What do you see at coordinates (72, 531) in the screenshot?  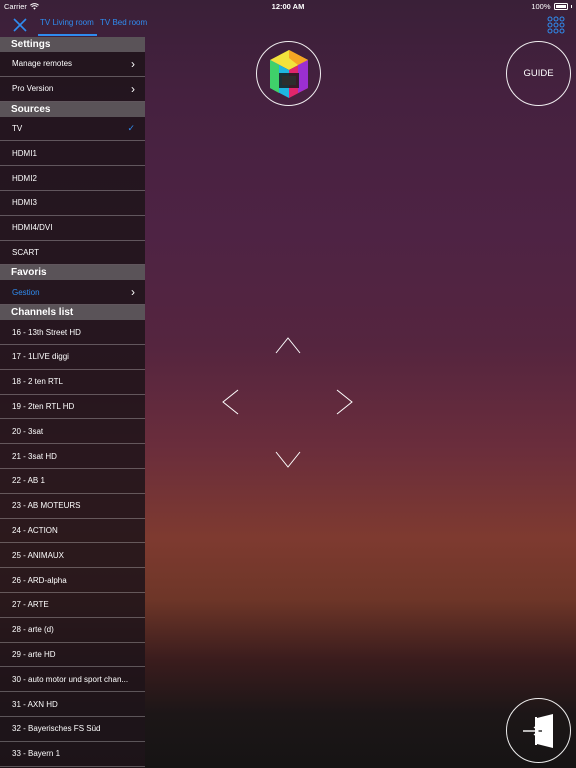 I see `channel-item: 24 - ACTION` at bounding box center [72, 531].